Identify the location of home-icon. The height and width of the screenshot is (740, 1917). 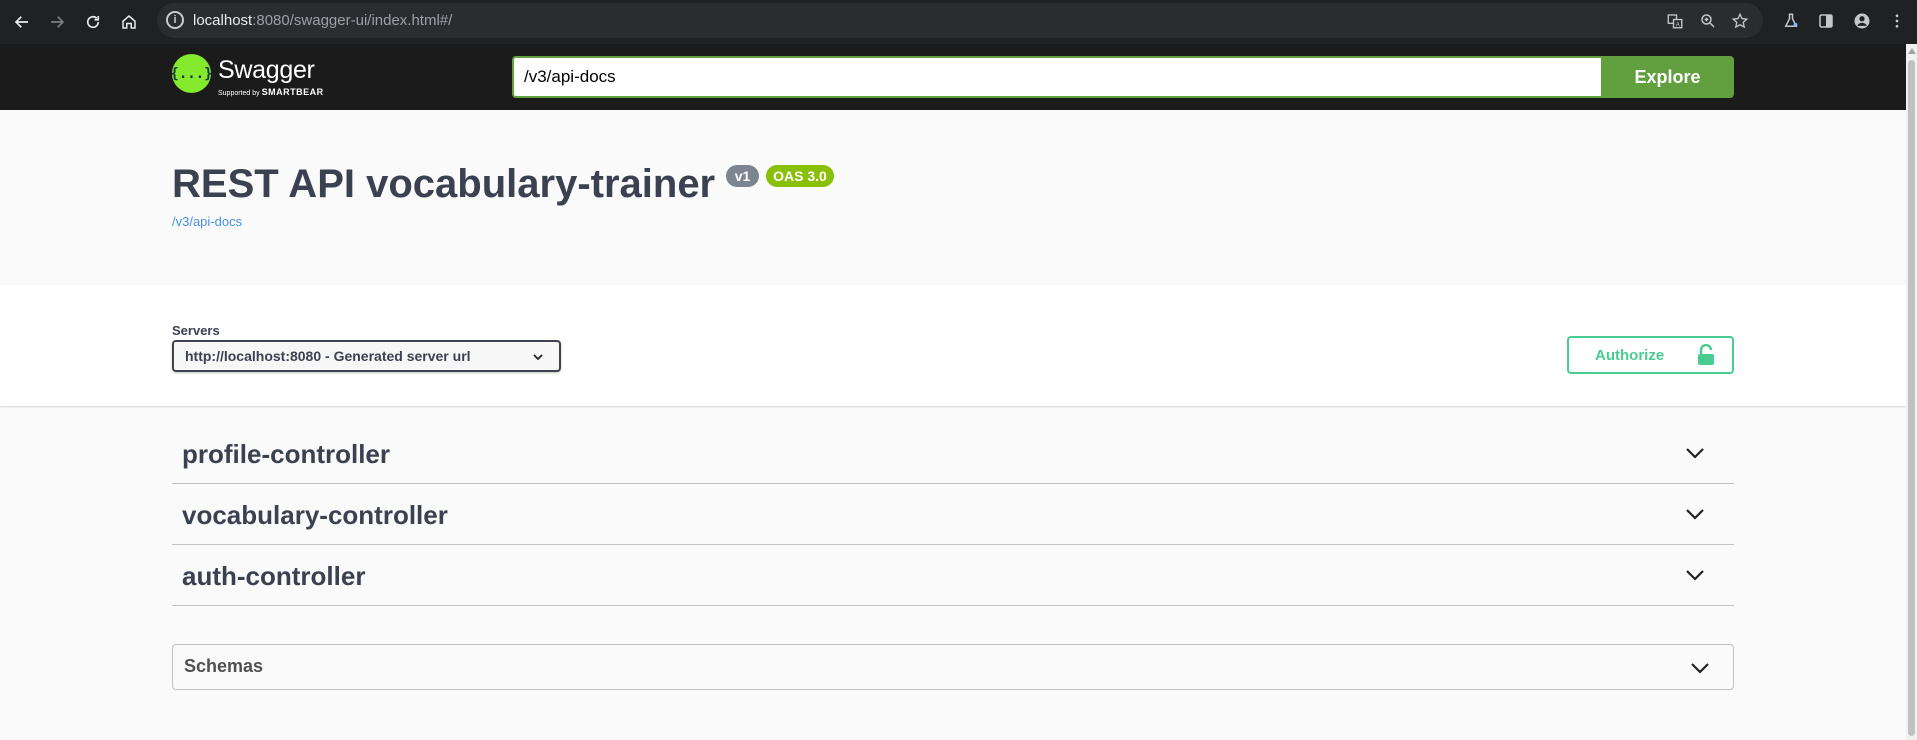
(129, 22).